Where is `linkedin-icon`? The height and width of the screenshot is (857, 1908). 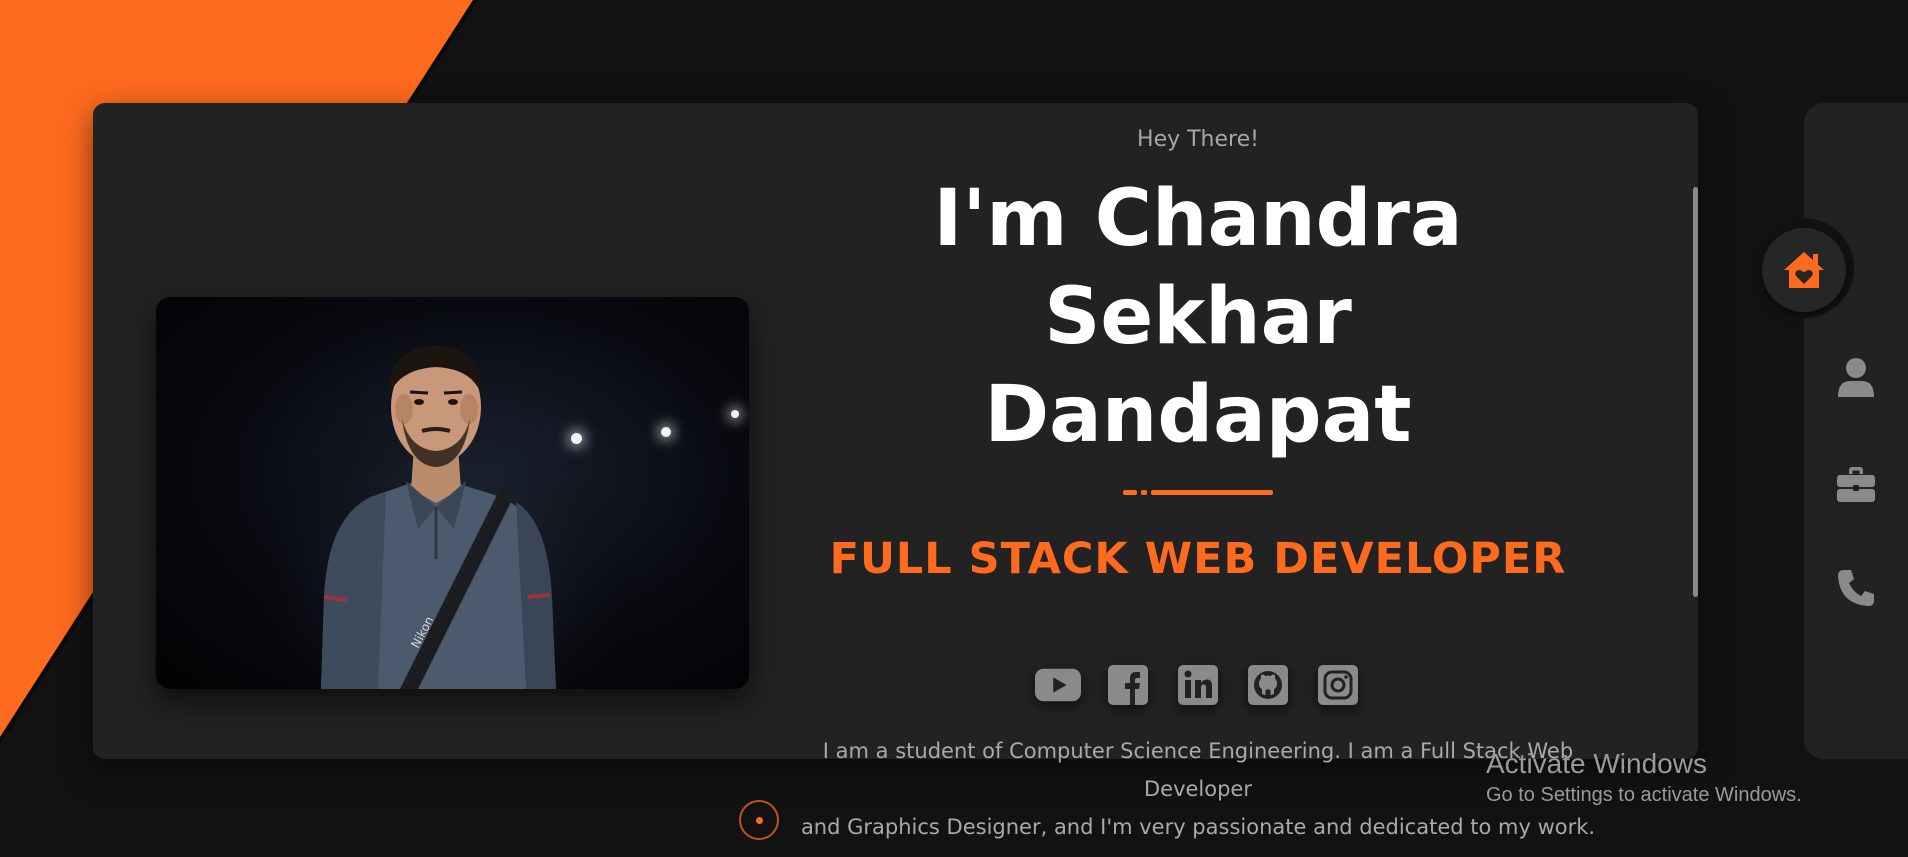
linkedin-icon is located at coordinates (1198, 685).